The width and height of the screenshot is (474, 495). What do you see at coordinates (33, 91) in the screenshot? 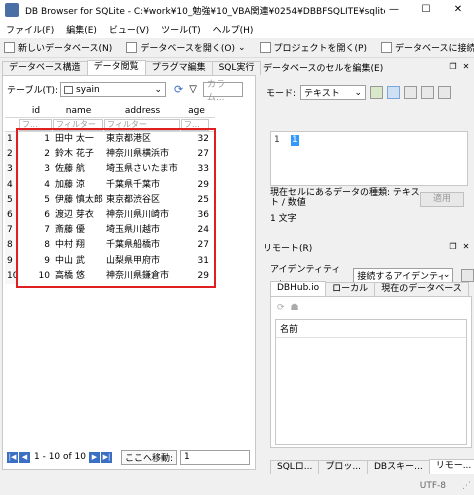
I see `table-label: テーブル(T):` at bounding box center [33, 91].